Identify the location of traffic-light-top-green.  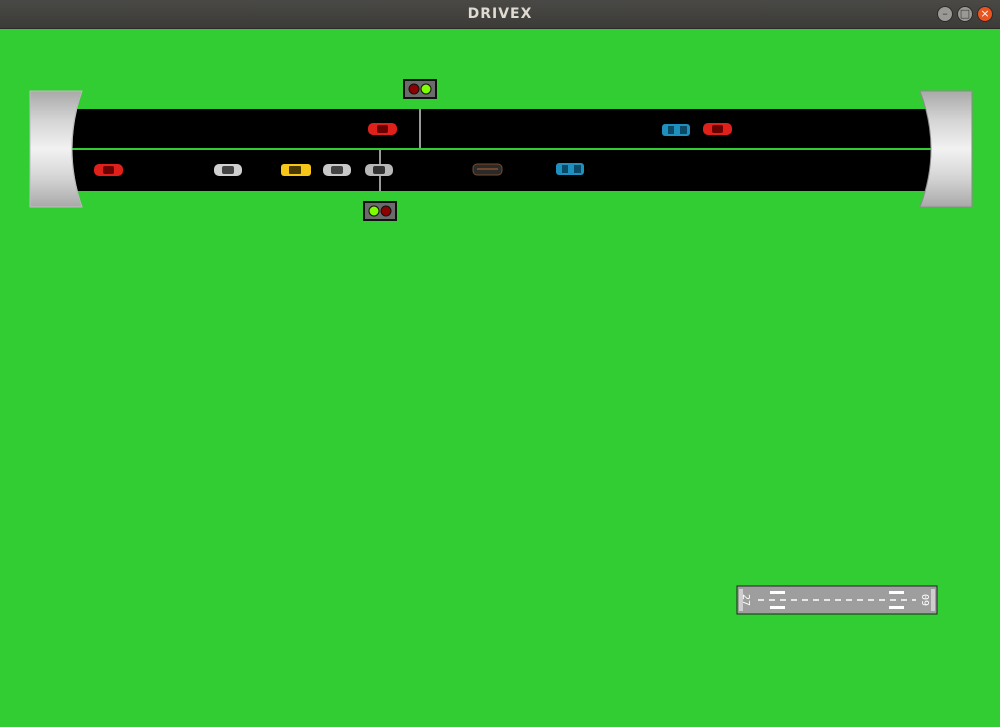
(426, 89).